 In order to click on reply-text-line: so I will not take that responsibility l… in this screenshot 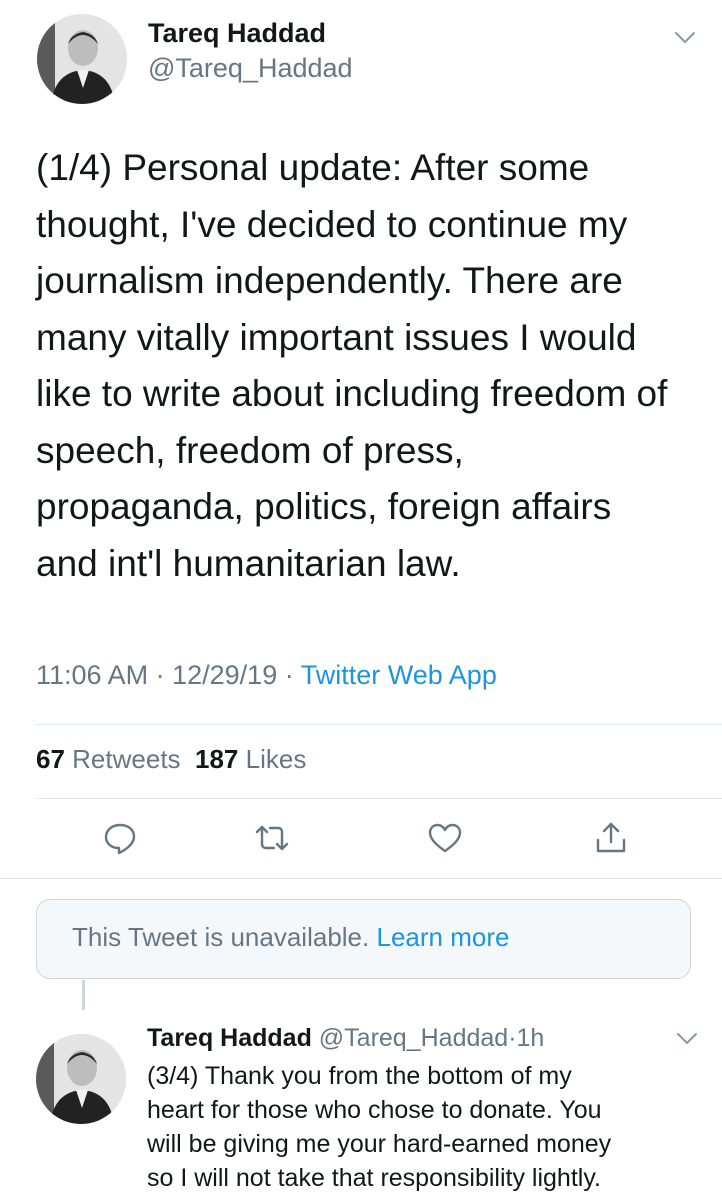, I will do `click(374, 1178)`.